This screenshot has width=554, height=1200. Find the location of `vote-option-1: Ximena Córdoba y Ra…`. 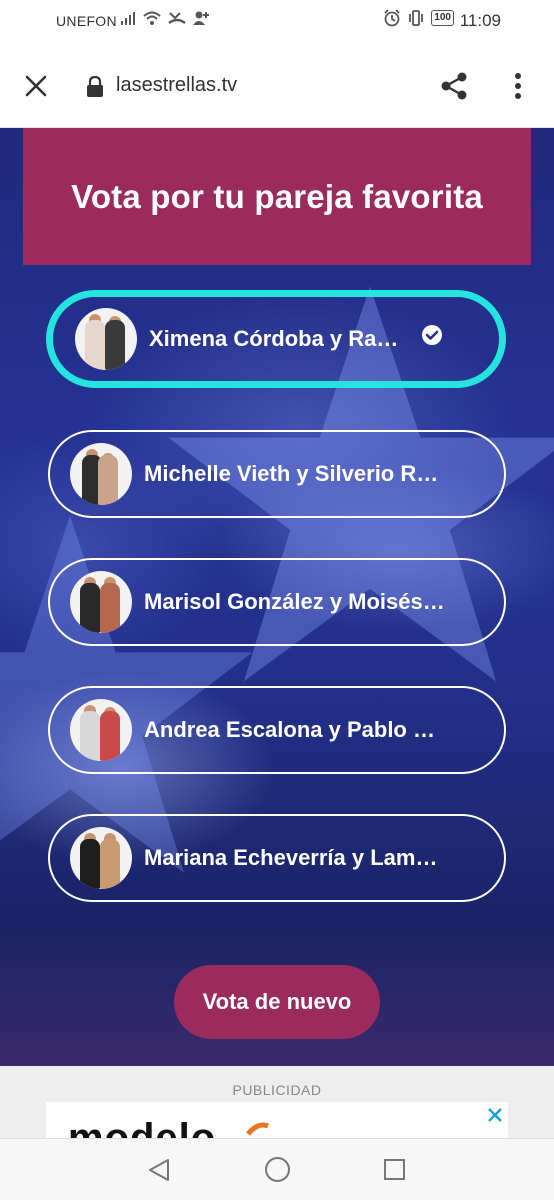

vote-option-1: Ximena Córdoba y Ra… is located at coordinates (276, 339).